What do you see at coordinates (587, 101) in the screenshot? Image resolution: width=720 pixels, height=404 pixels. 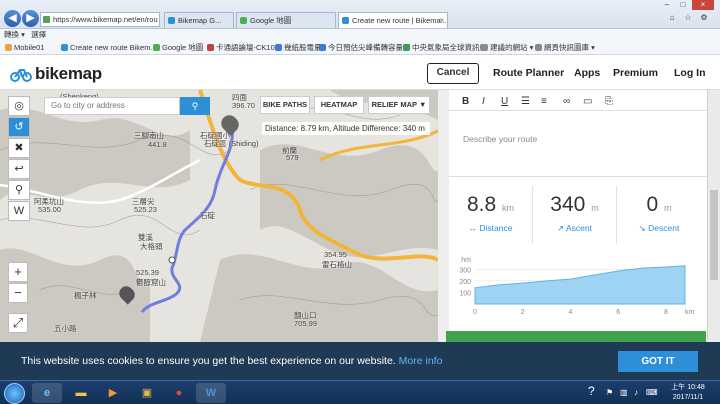 I see `image-icon: ▭` at bounding box center [587, 101].